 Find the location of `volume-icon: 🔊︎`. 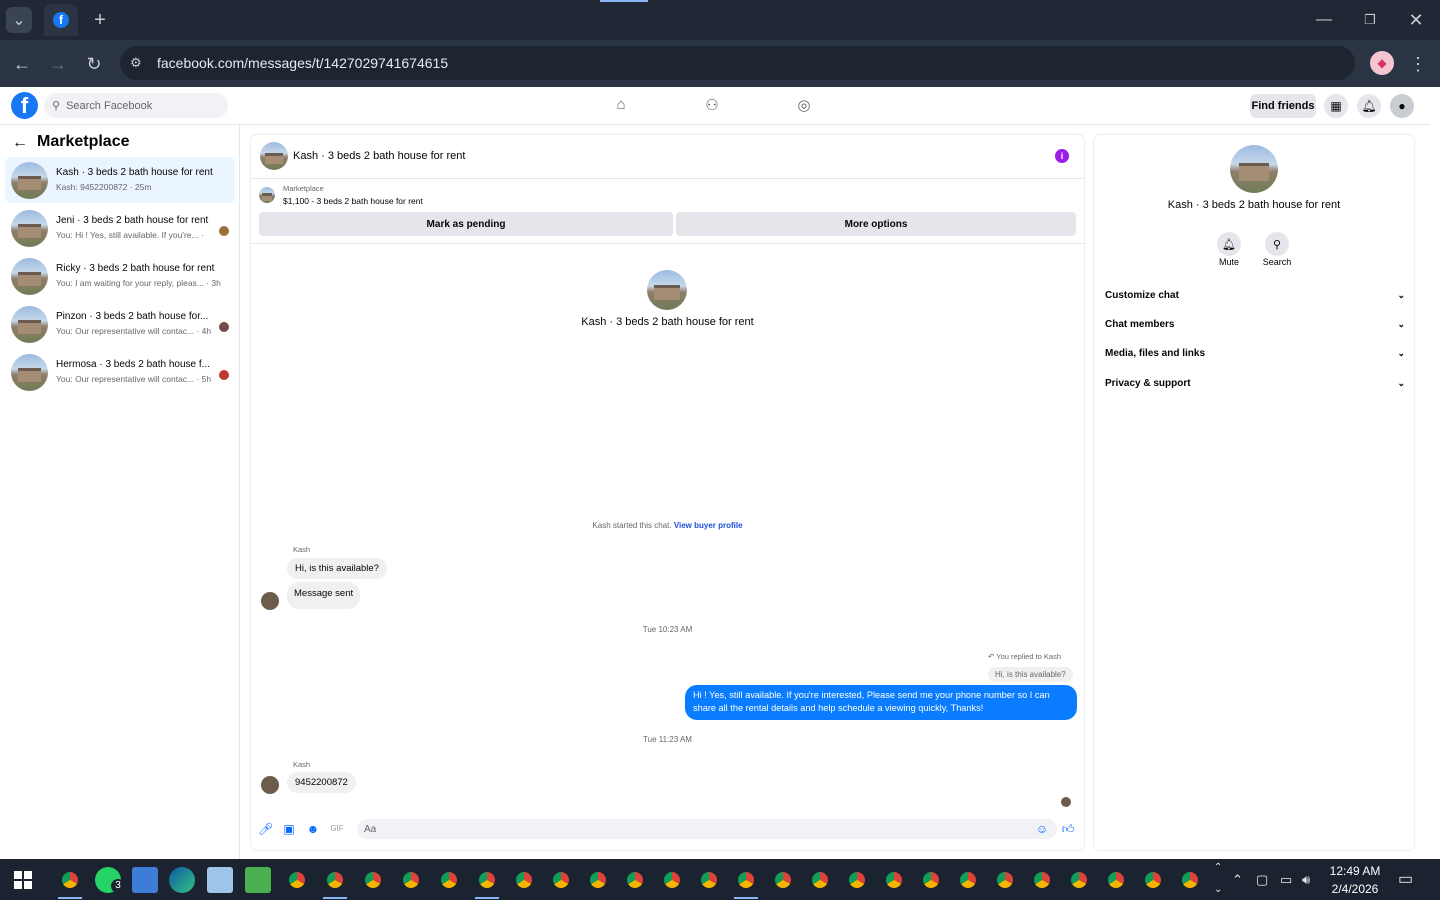

volume-icon: 🔊︎ is located at coordinates (1306, 880).